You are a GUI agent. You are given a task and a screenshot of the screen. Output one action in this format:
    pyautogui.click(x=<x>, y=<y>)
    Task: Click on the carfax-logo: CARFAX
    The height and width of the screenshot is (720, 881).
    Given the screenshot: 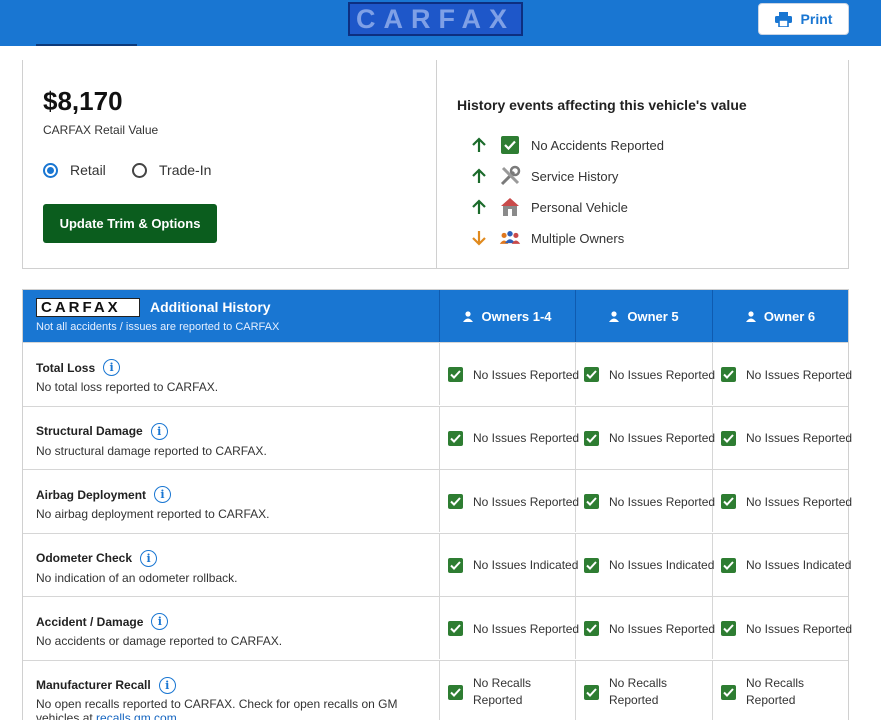 What is the action you would take?
    pyautogui.click(x=435, y=19)
    